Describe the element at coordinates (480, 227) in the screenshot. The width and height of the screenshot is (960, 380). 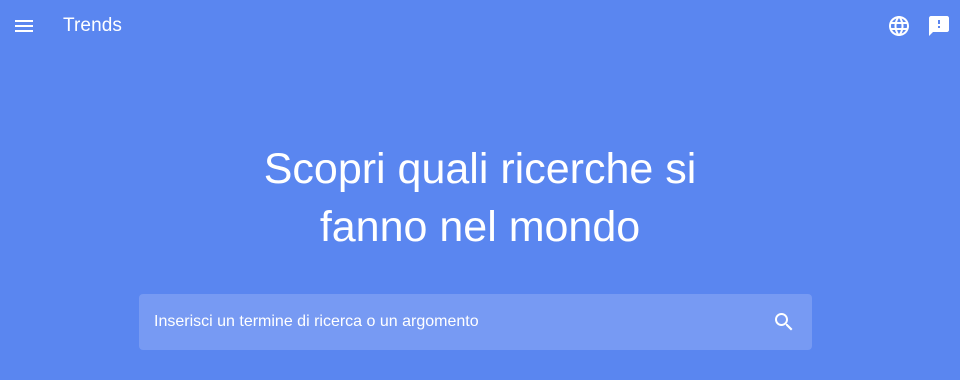
I see `hero-line-2: fanno nel mondo` at that location.